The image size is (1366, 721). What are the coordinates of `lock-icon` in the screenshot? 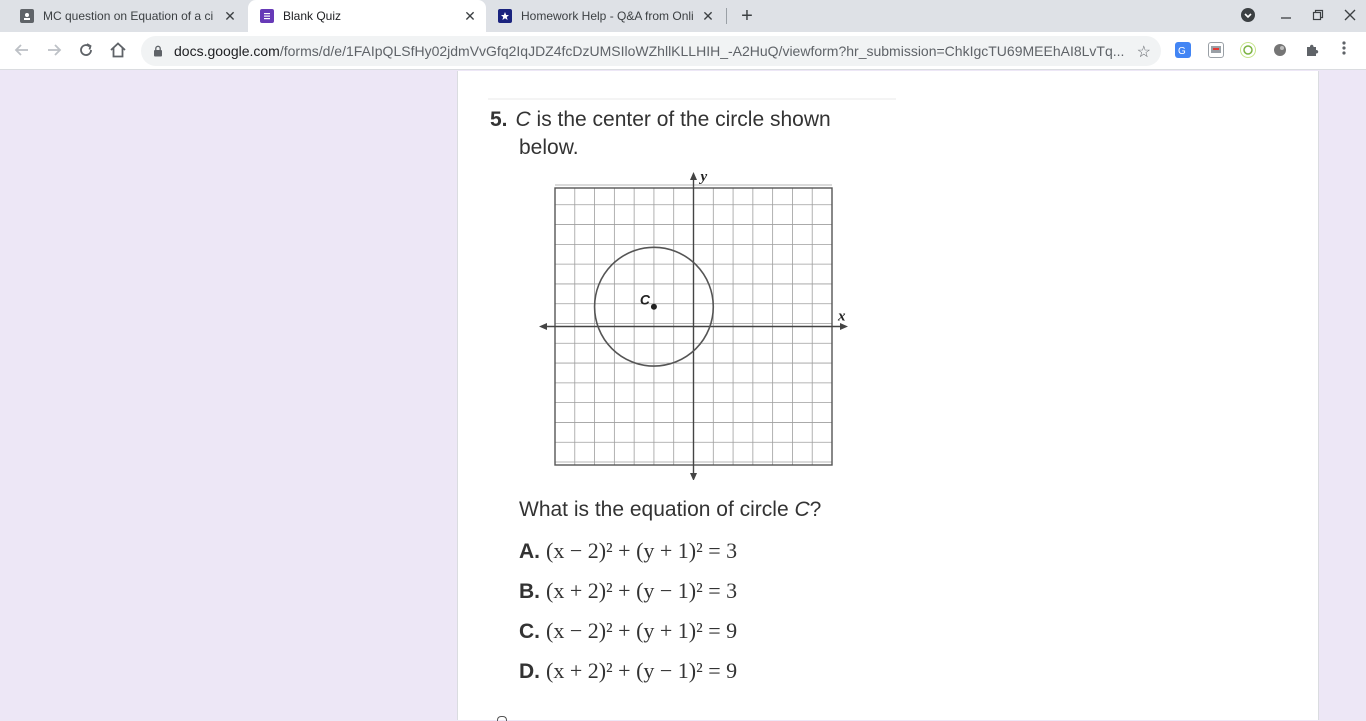 It's located at (158, 51).